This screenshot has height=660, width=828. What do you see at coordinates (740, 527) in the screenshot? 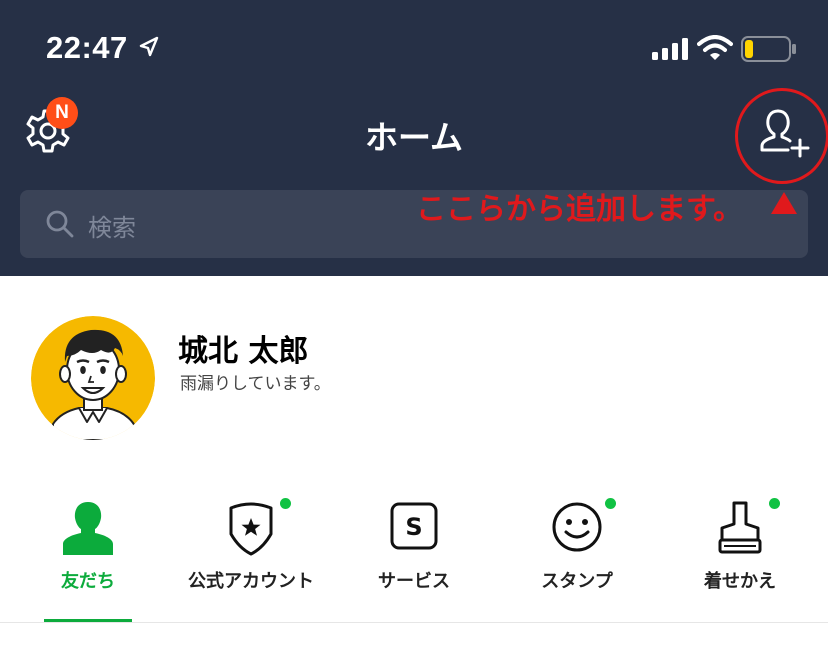
I see `brush-icon` at bounding box center [740, 527].